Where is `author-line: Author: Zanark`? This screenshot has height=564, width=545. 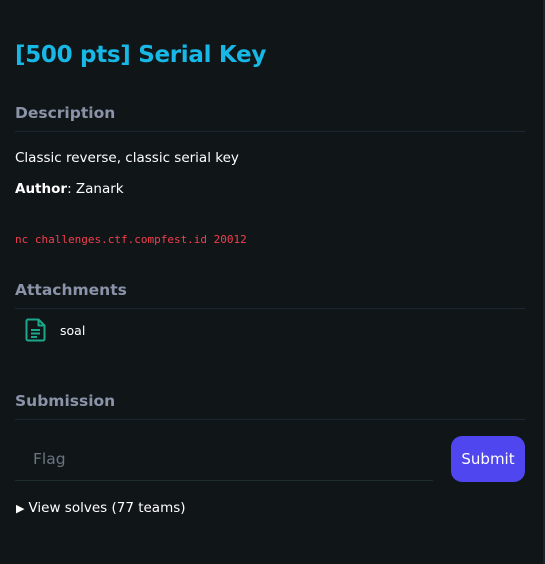 author-line: Author: Zanark is located at coordinates (69, 189).